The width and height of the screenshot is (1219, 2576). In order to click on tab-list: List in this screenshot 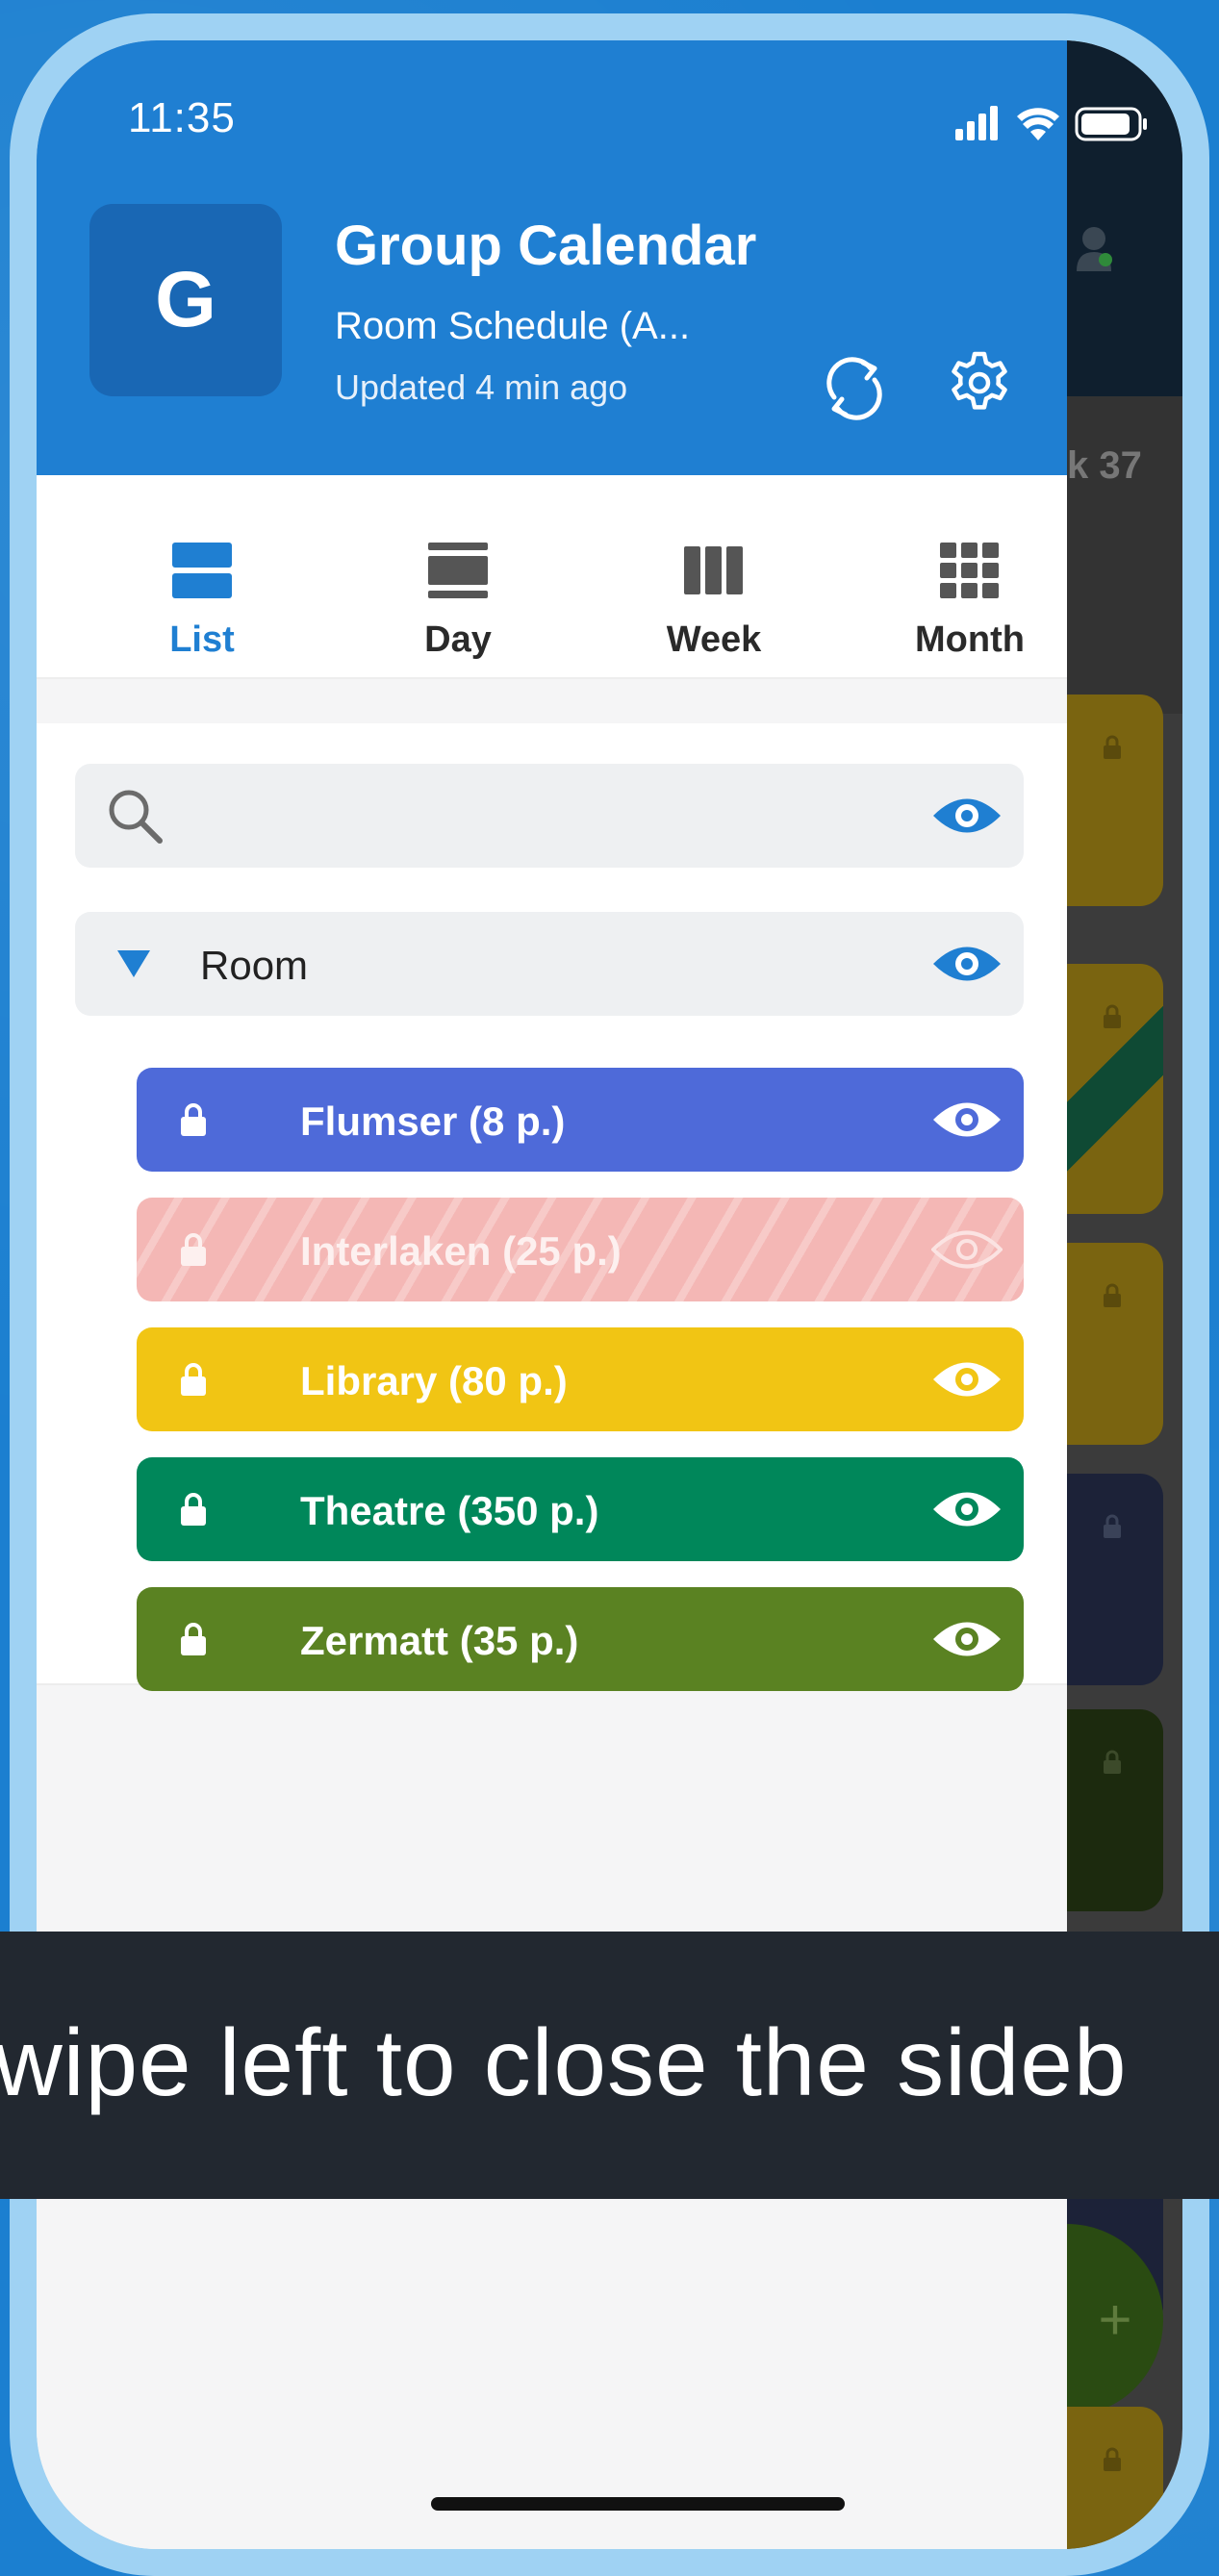, I will do `click(202, 577)`.